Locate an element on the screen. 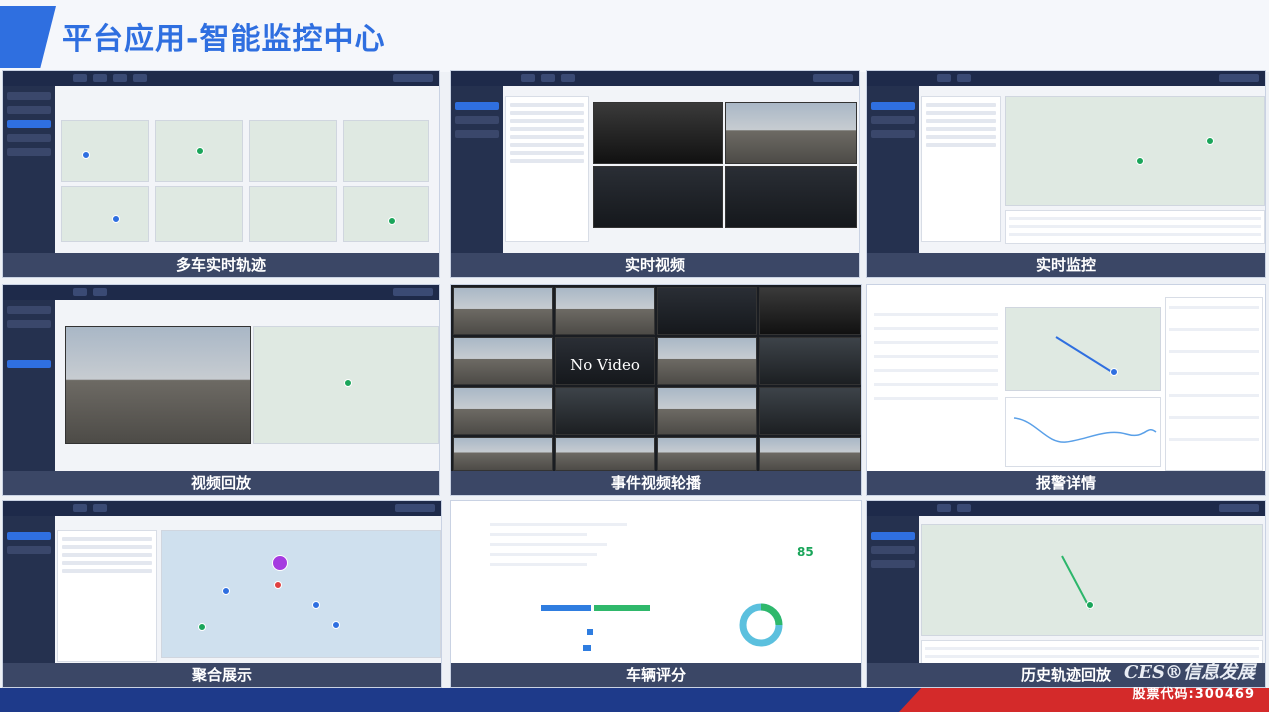 The height and width of the screenshot is (712, 1269). panel-multi-track: 多车实时轨迹 is located at coordinates (221, 174).